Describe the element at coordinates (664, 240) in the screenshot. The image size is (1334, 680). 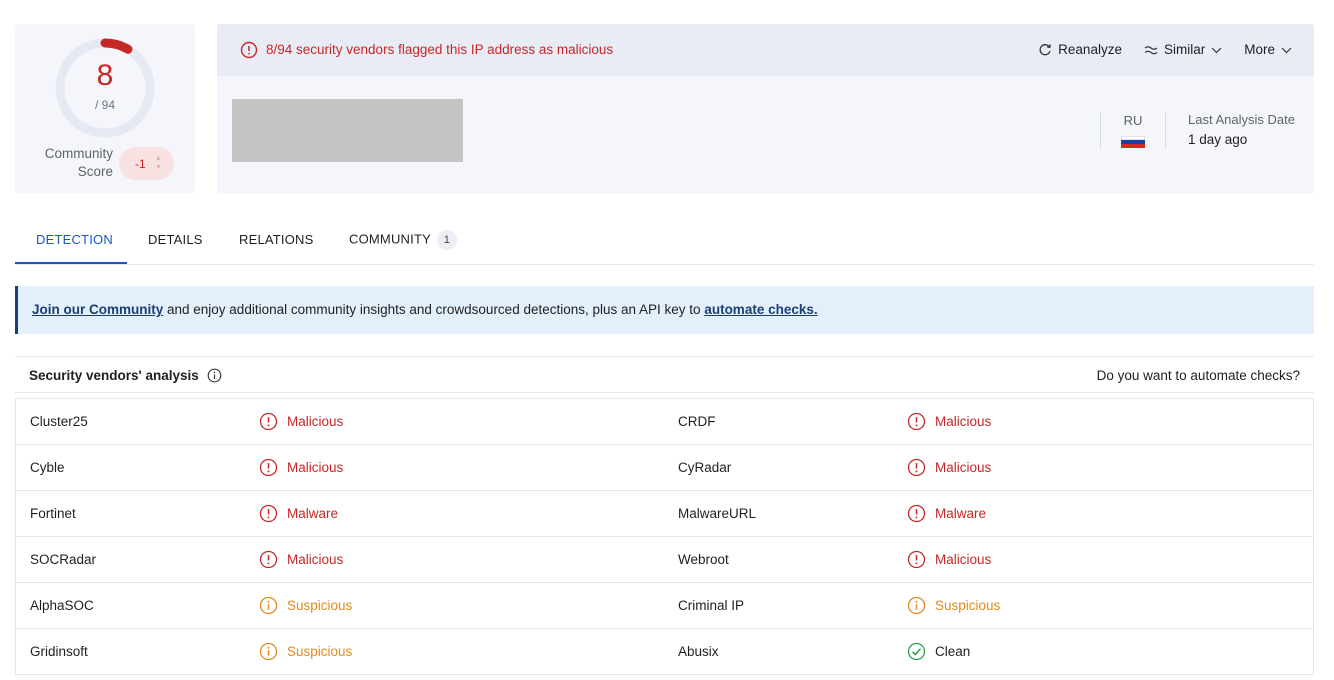
I see `tab-bar: DETECTION DETAILS RELATIONS COMMUNITY 1` at that location.